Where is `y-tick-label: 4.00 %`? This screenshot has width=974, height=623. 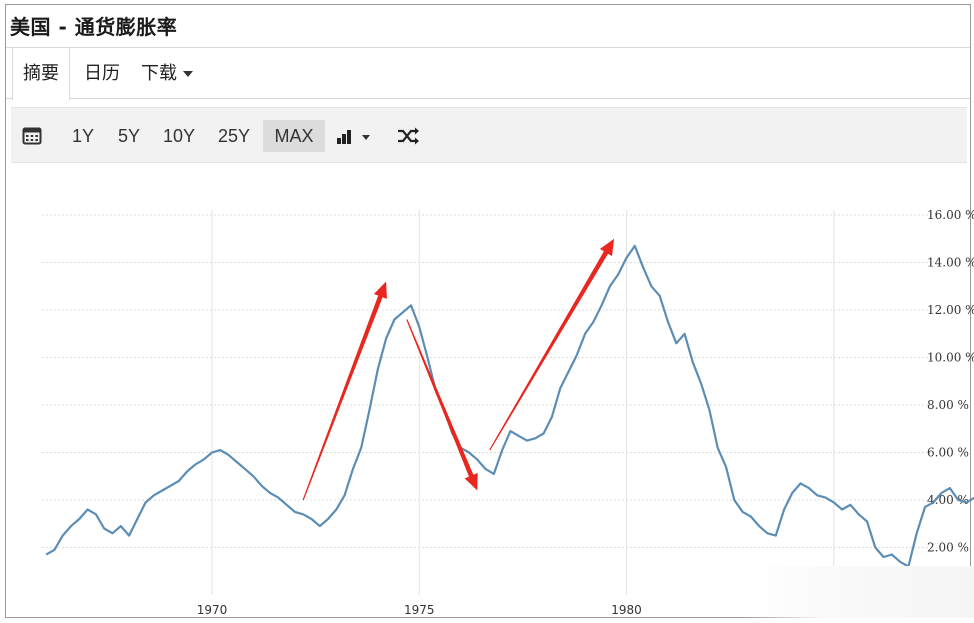
y-tick-label: 4.00 % is located at coordinates (948, 500).